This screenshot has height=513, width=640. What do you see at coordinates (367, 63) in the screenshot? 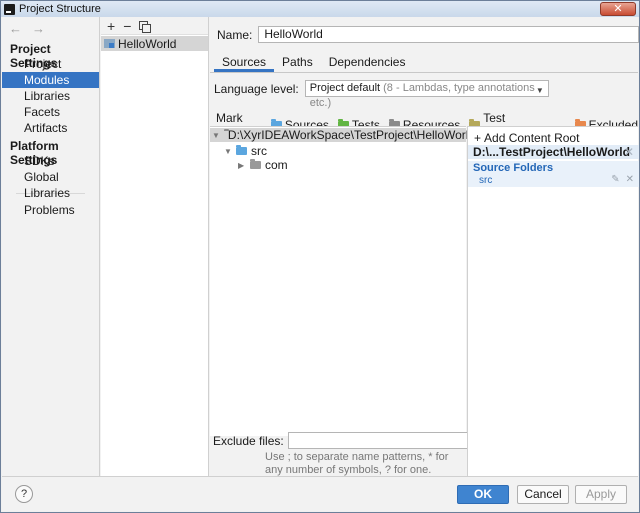
I see `tab-dependencies: Dependencies` at bounding box center [367, 63].